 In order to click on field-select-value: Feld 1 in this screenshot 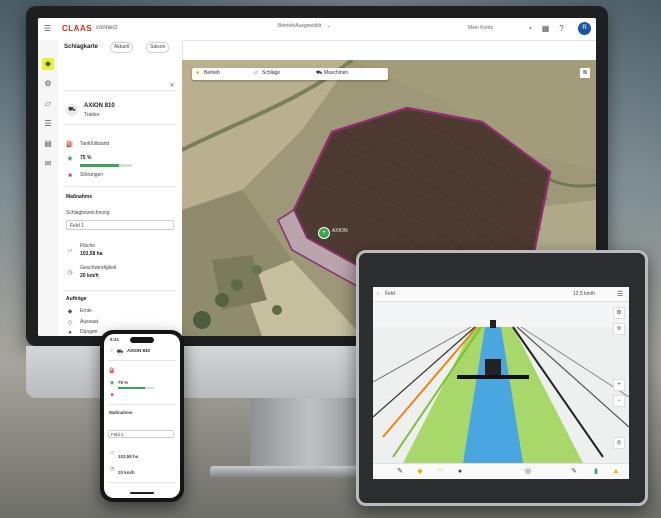, I will do `click(77, 226)`.